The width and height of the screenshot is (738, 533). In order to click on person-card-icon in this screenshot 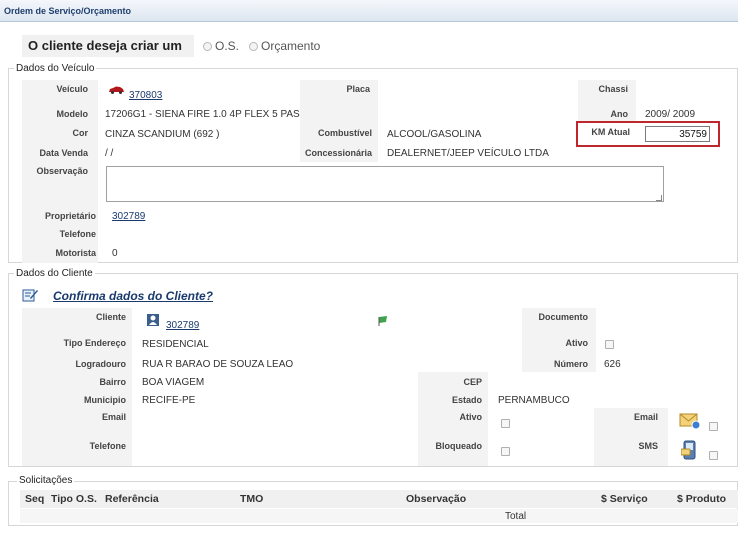, I will do `click(153, 320)`.